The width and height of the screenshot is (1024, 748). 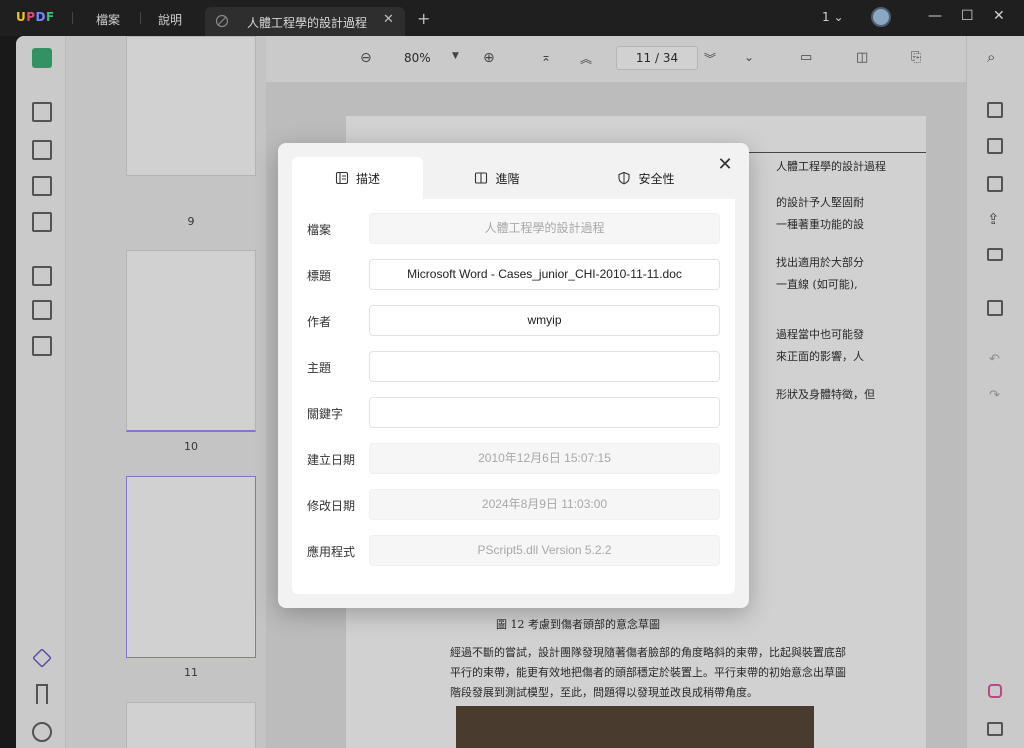 I want to click on window-count-value: 1, so click(x=826, y=17).